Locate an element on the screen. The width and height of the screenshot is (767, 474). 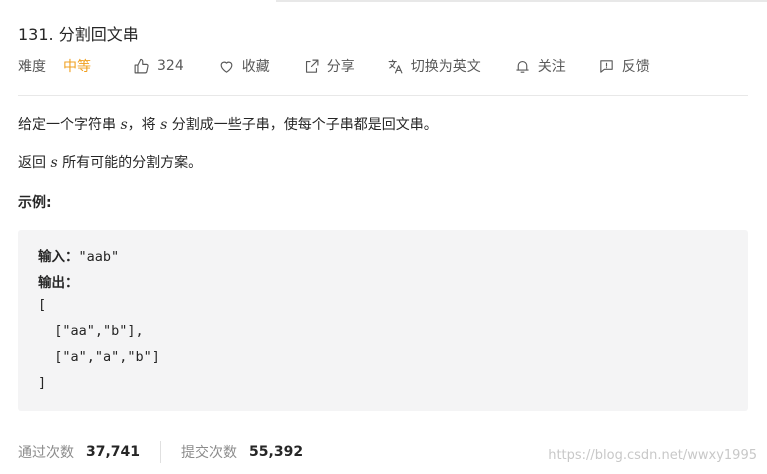
description-text: 所有可能的分割方案。 is located at coordinates (130, 163).